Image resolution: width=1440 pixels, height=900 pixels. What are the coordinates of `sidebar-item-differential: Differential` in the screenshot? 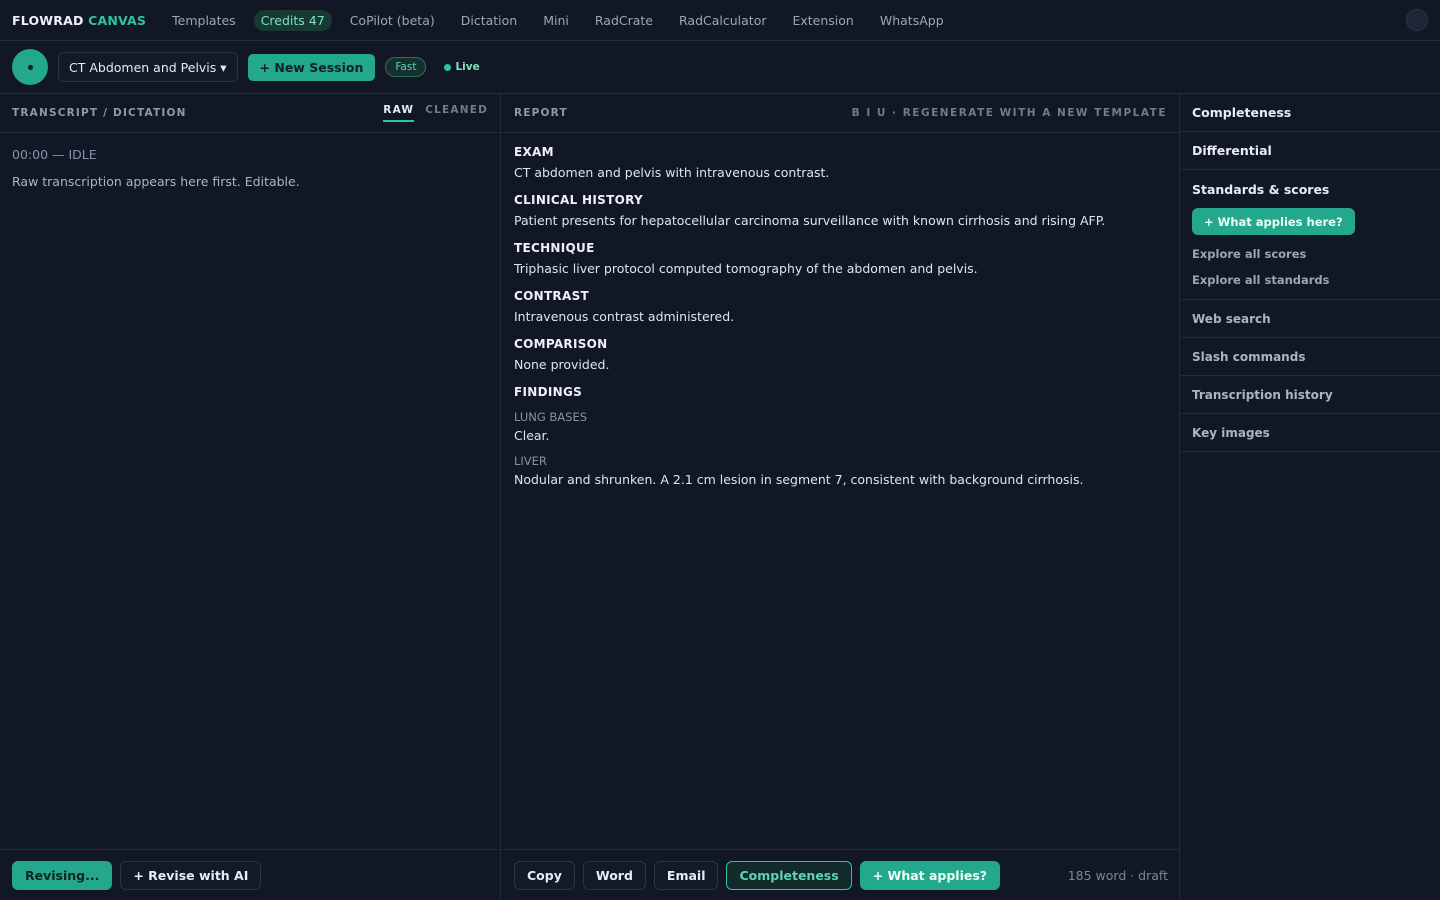 It's located at (1310, 151).